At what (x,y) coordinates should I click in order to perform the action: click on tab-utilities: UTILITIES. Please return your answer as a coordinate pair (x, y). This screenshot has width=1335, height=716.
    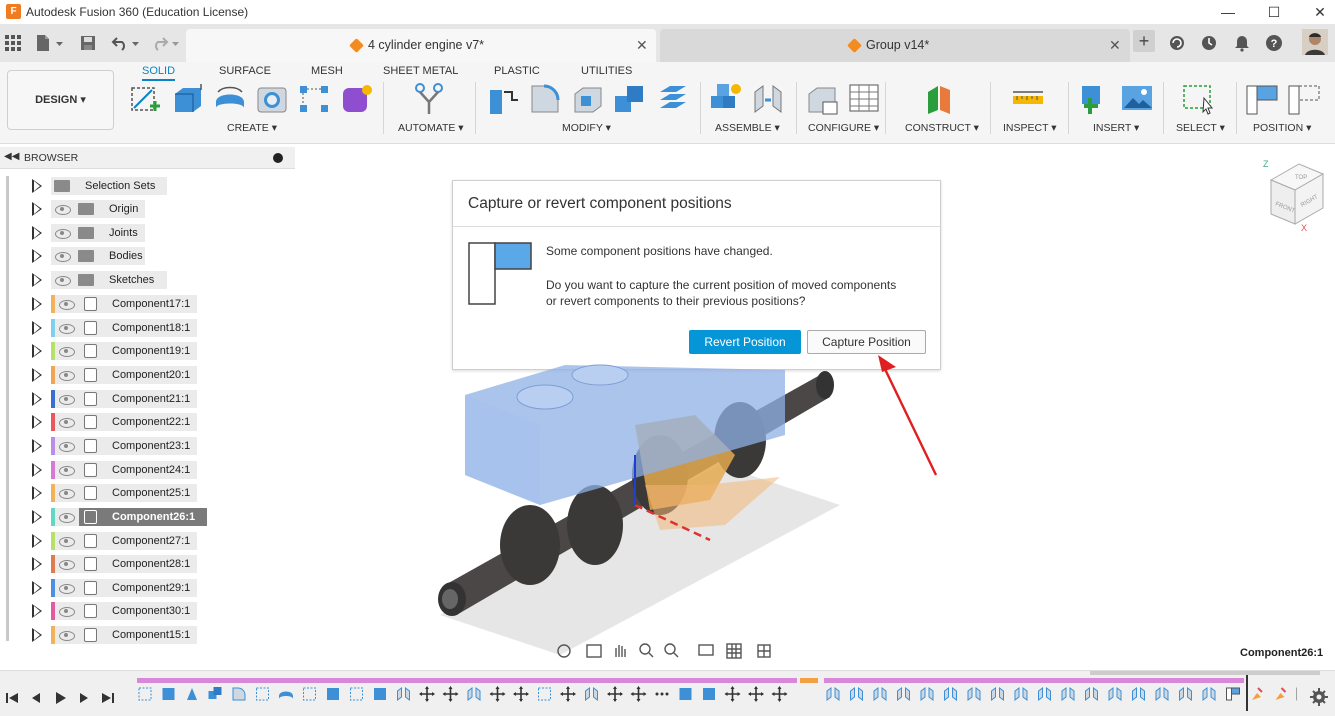
    Looking at the image, I should click on (606, 72).